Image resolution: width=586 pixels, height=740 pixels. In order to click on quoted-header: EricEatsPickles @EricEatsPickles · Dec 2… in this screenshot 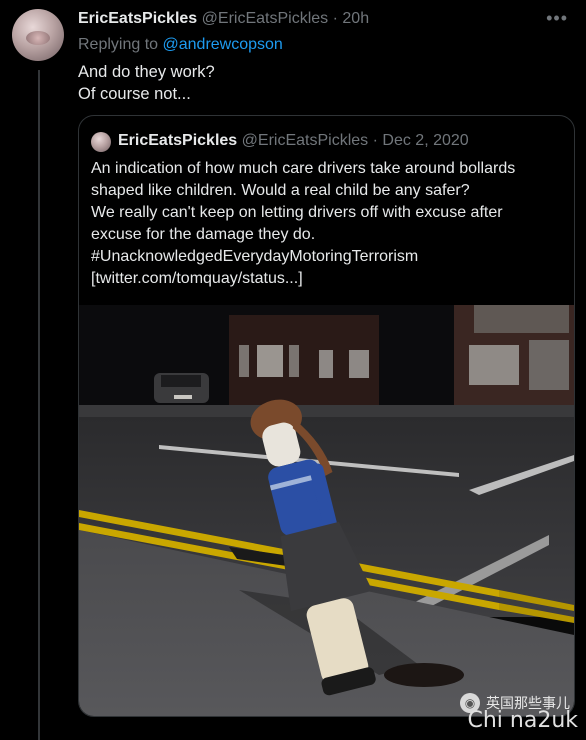, I will do `click(293, 141)`.